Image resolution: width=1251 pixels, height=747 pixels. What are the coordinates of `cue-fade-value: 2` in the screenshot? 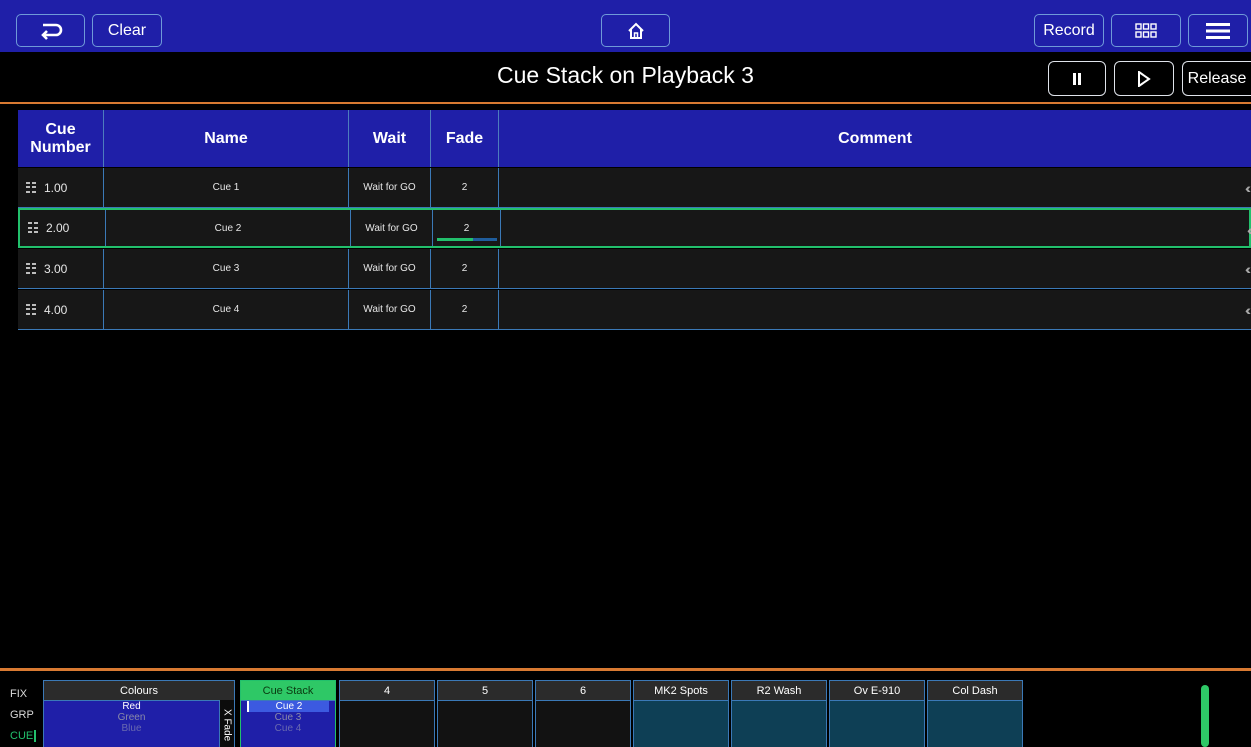 It's located at (466, 228).